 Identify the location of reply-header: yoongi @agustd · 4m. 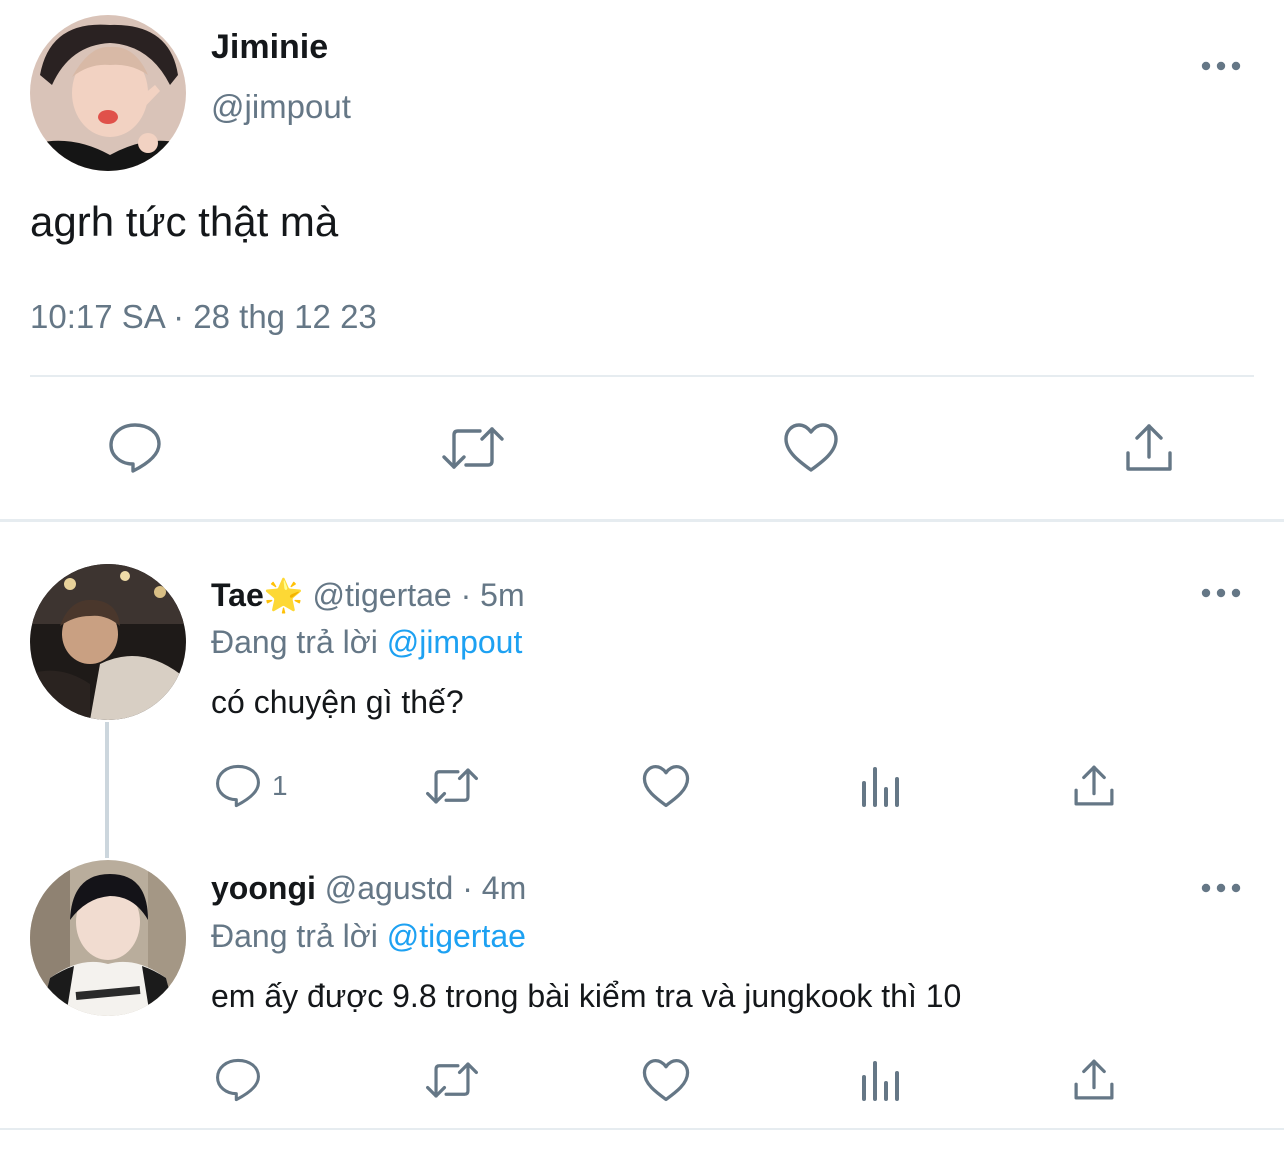
(368, 888).